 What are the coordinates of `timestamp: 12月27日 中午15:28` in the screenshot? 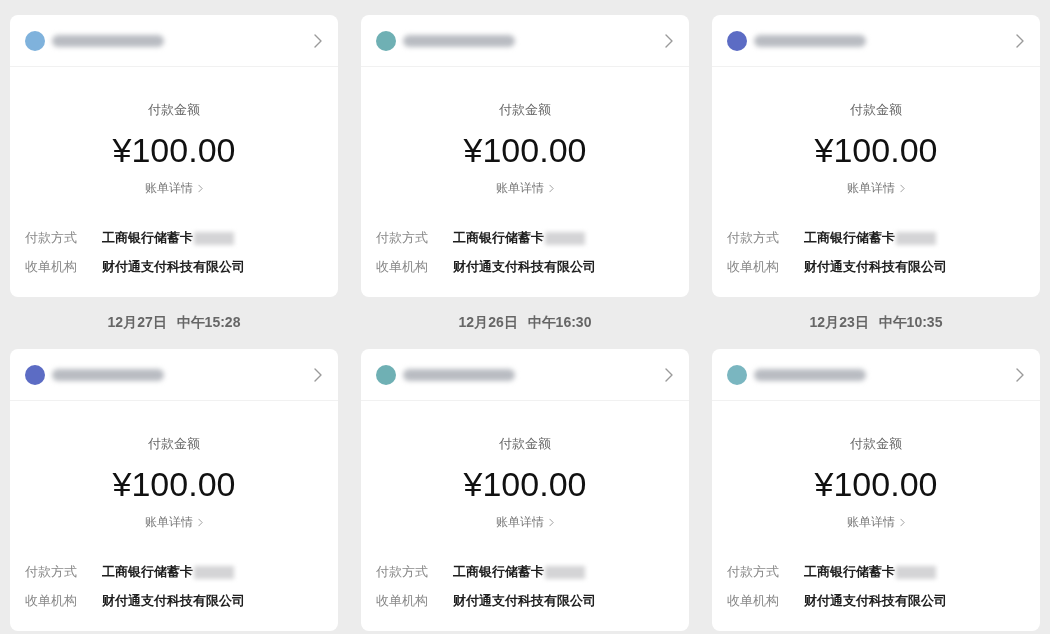 It's located at (174, 323).